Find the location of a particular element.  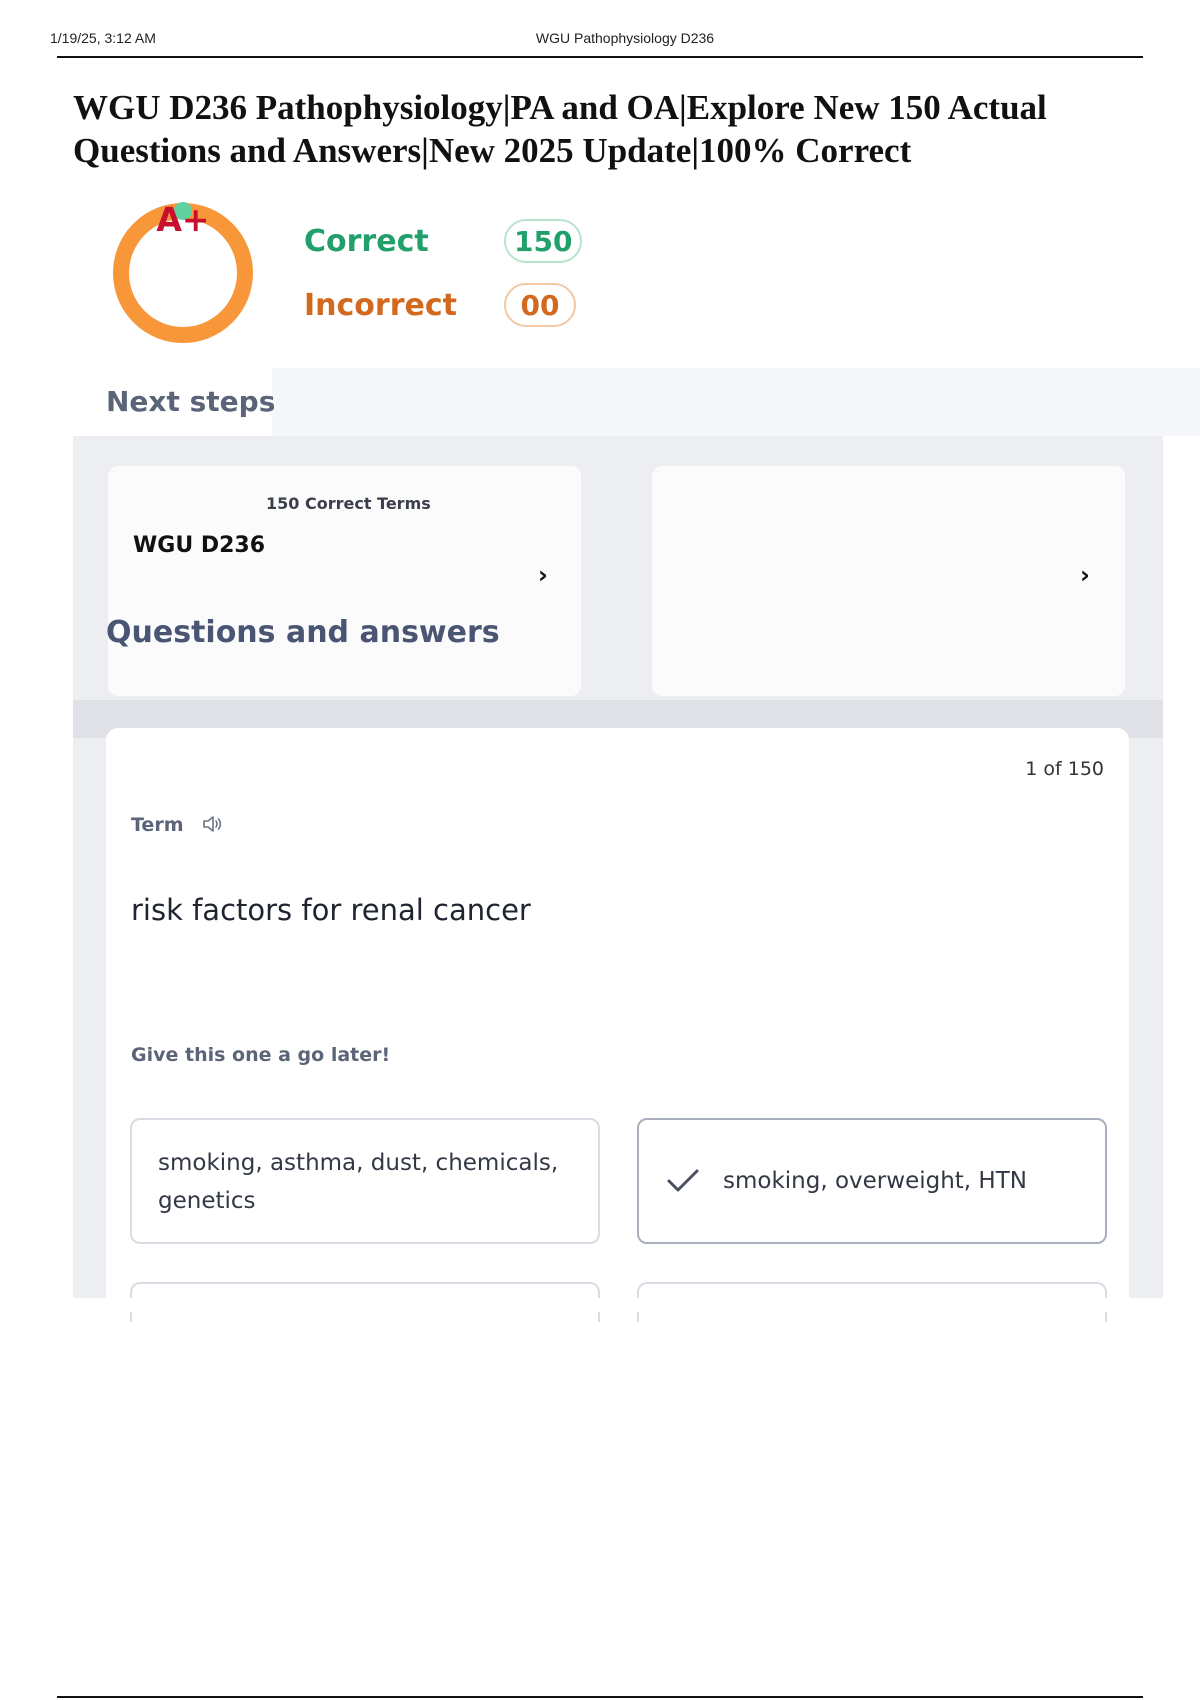

term-text: risk factors for renal cancer is located at coordinates (331, 910).